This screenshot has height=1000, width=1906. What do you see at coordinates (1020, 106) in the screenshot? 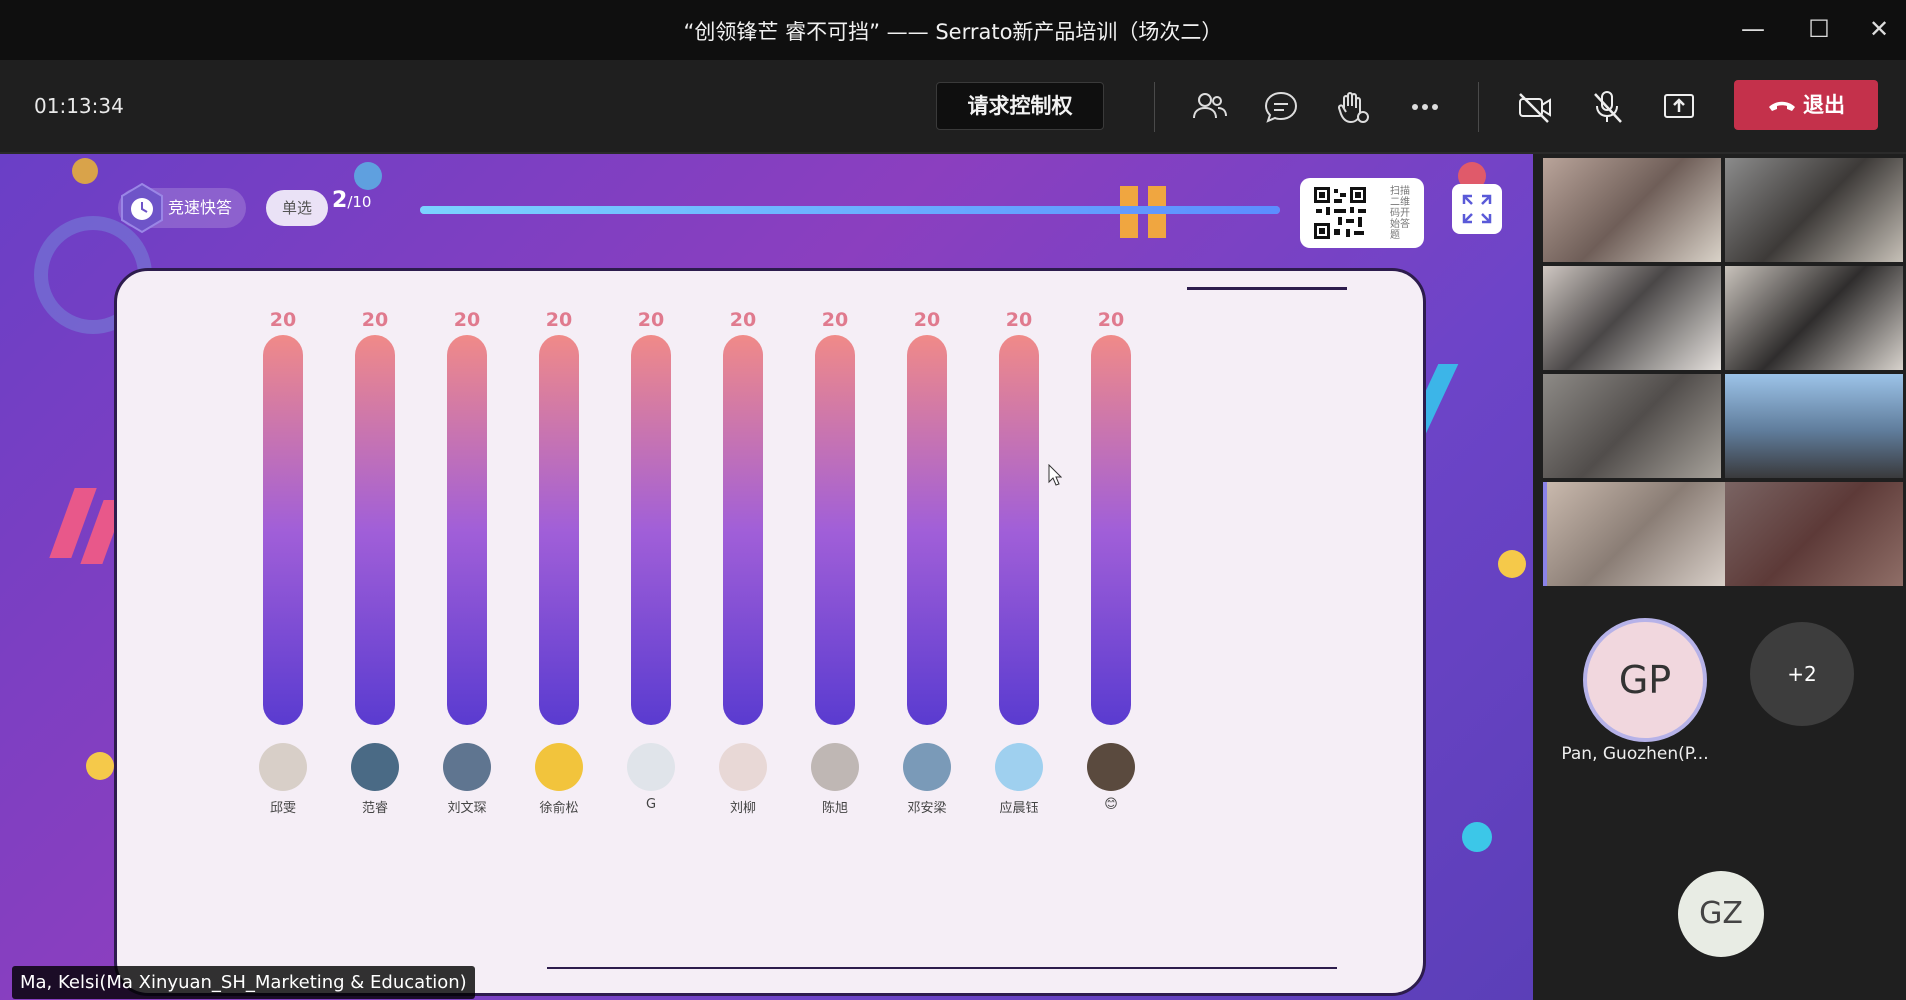
I see `request-control-button: 请求控制权` at bounding box center [1020, 106].